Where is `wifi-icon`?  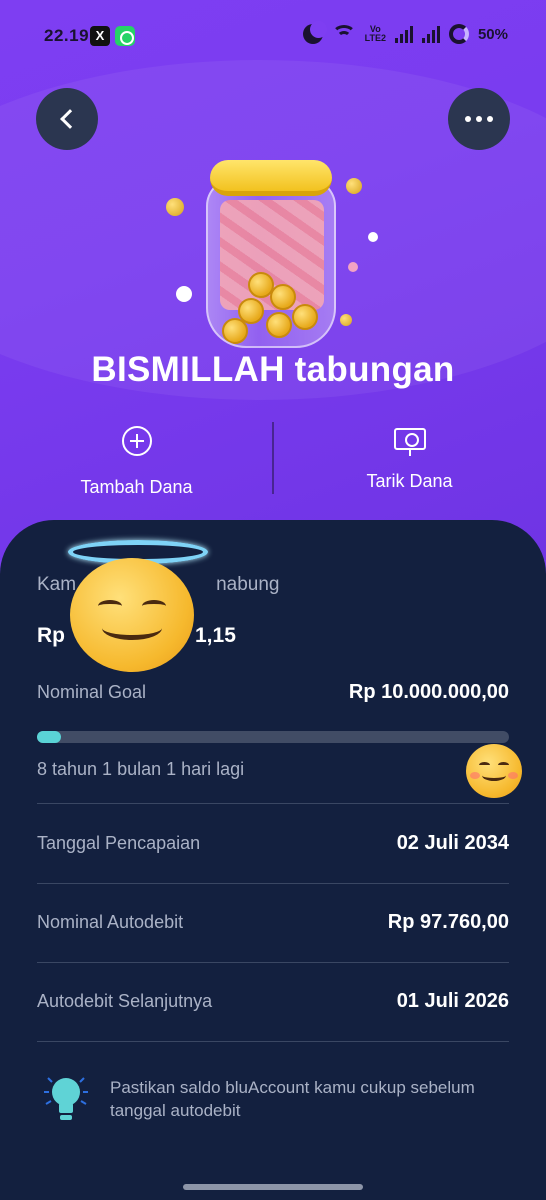 wifi-icon is located at coordinates (343, 34).